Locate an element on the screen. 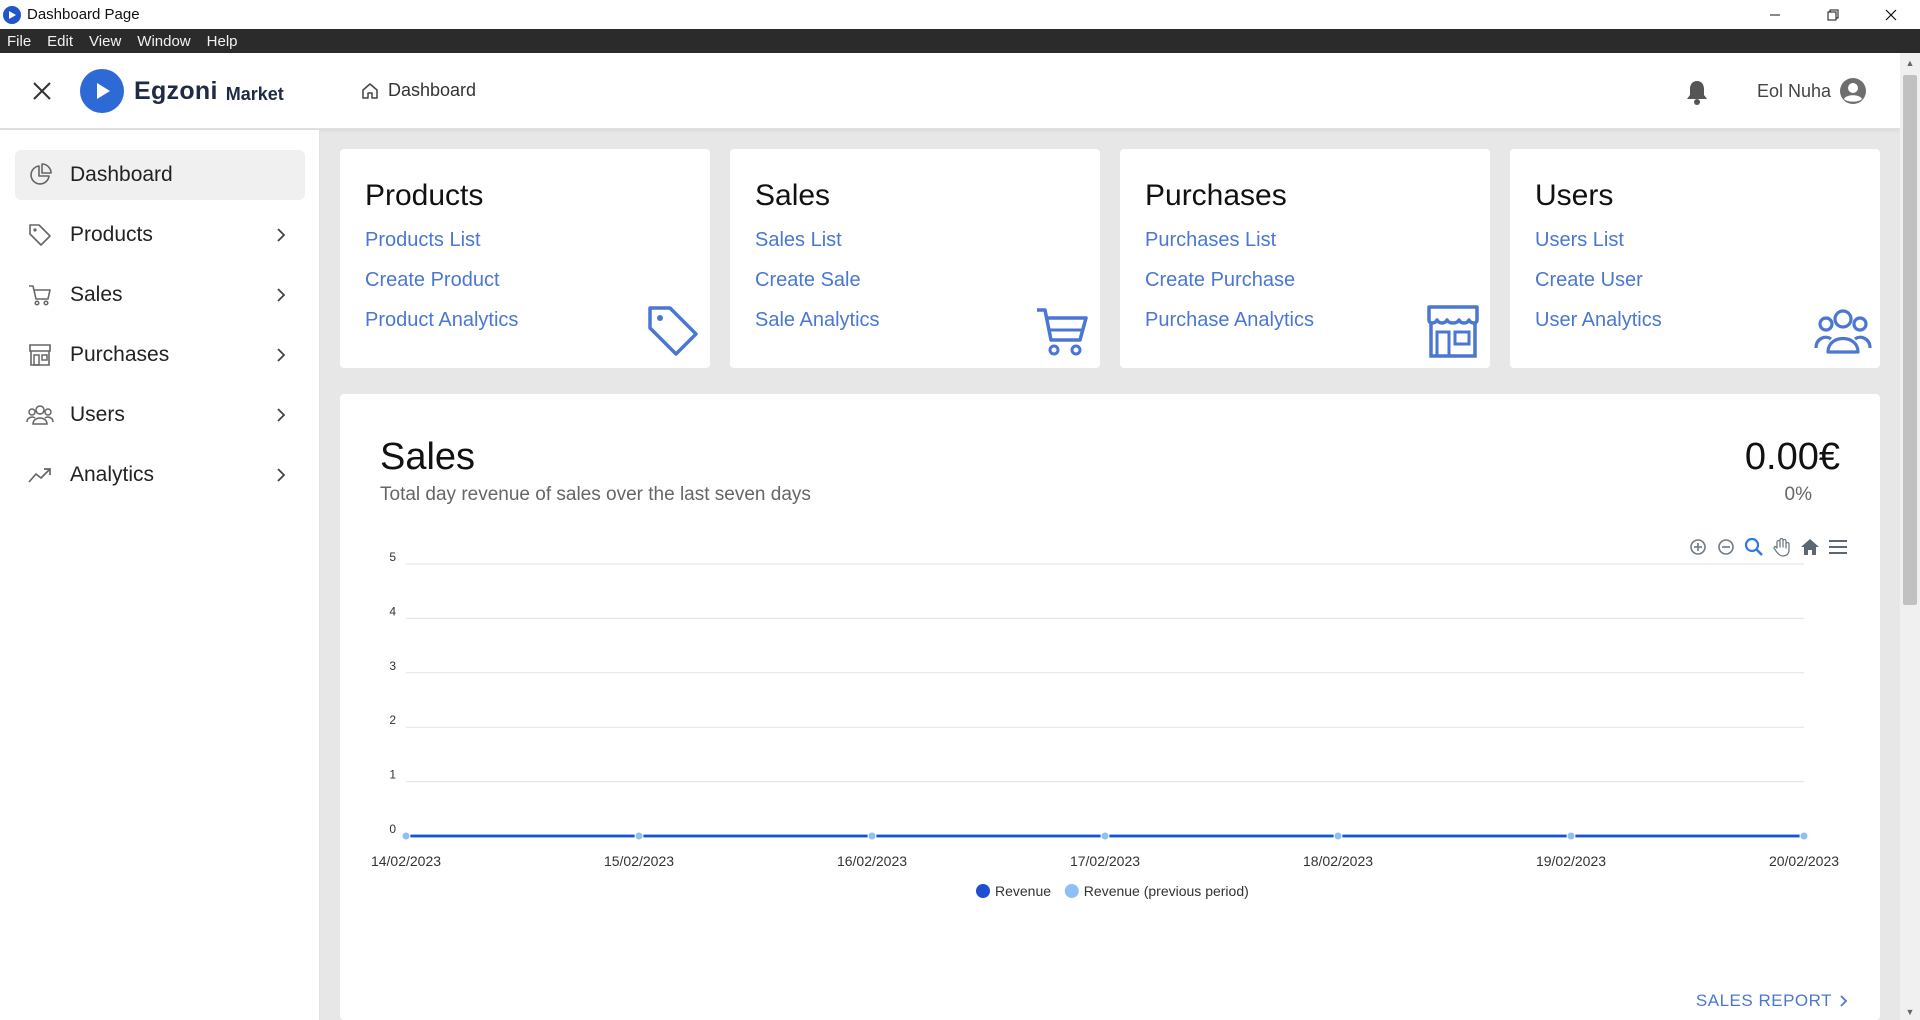 The height and width of the screenshot is (1020, 1920). minimize-button is located at coordinates (1775, 14).